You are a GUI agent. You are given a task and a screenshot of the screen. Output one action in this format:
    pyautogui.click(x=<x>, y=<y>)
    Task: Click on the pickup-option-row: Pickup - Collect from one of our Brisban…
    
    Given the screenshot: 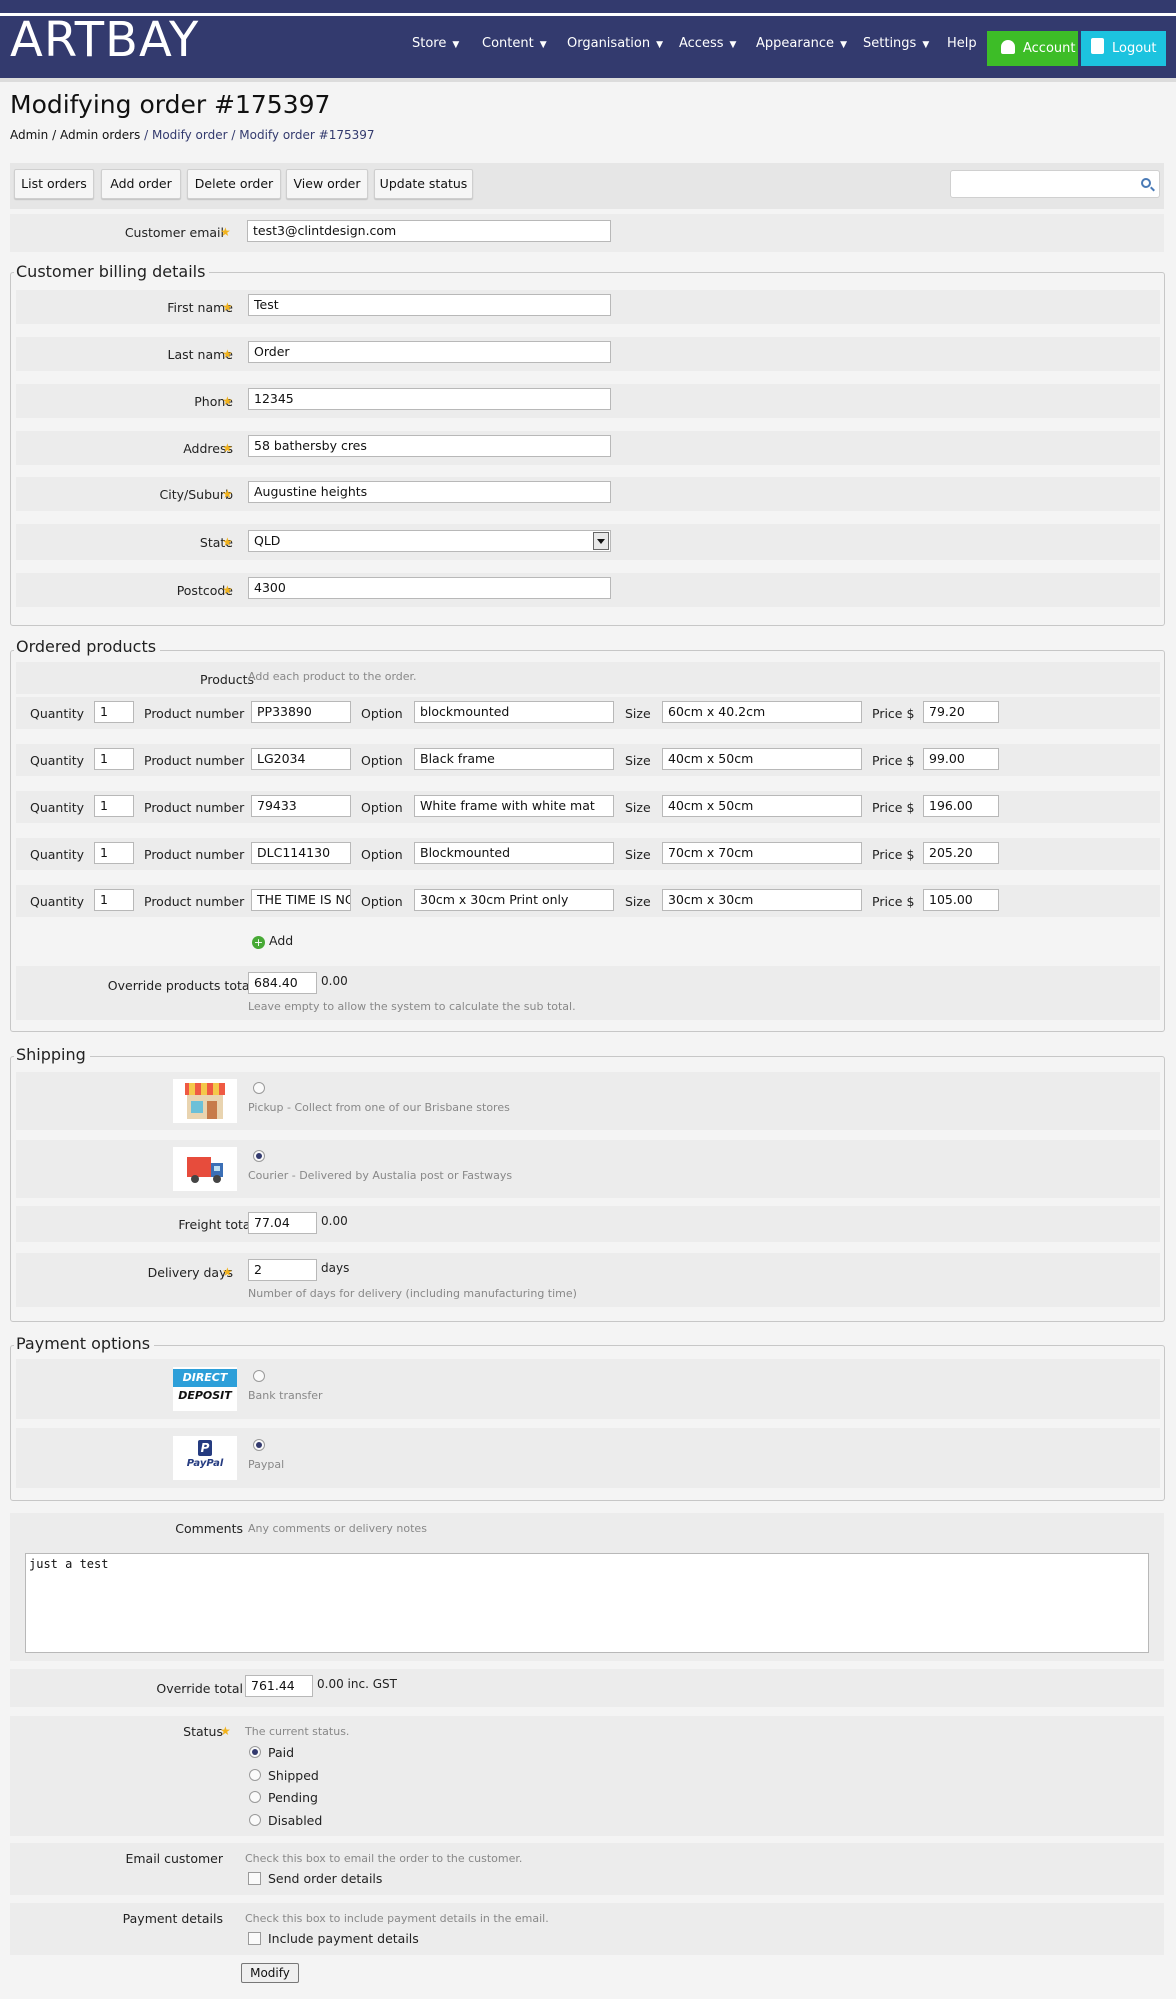 What is the action you would take?
    pyautogui.click(x=588, y=1101)
    